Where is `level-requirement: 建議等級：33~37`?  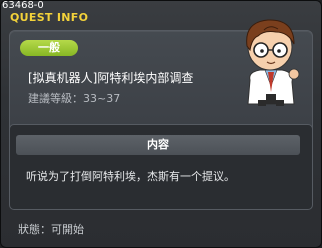
level-requirement: 建議等級：33~37 is located at coordinates (74, 98).